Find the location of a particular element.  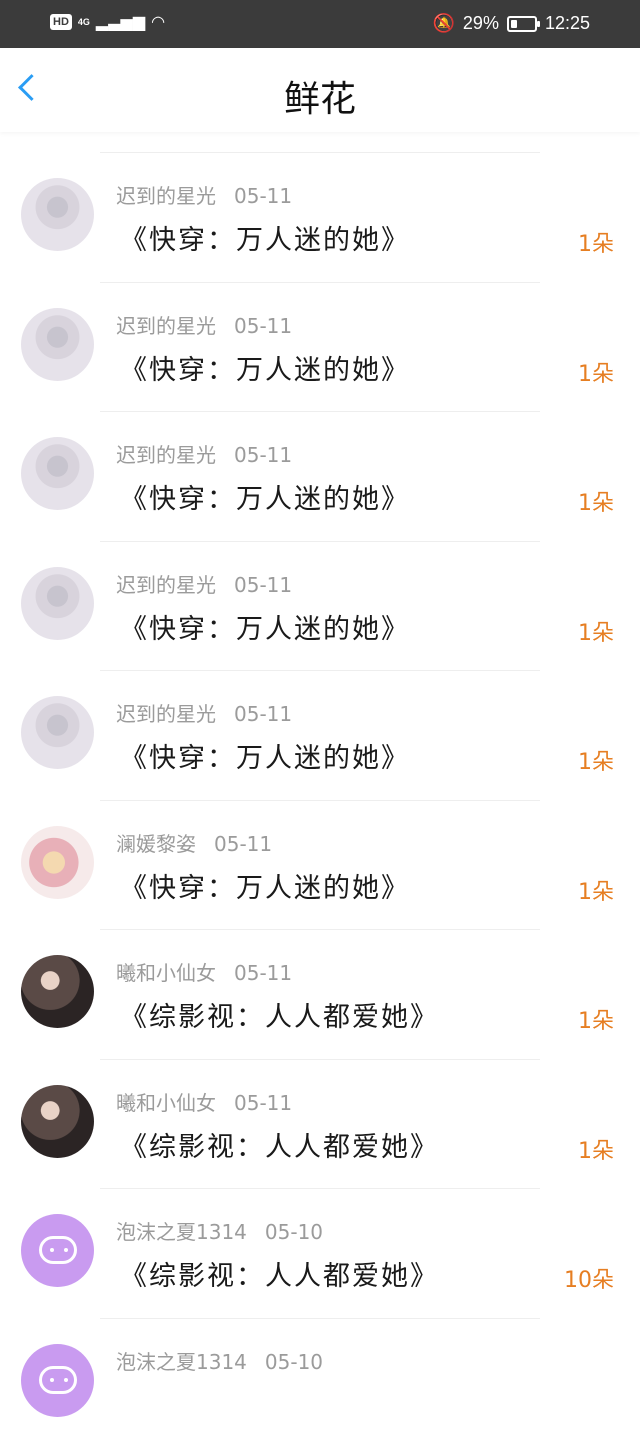

top-nav: 鲜花 is located at coordinates (320, 90).